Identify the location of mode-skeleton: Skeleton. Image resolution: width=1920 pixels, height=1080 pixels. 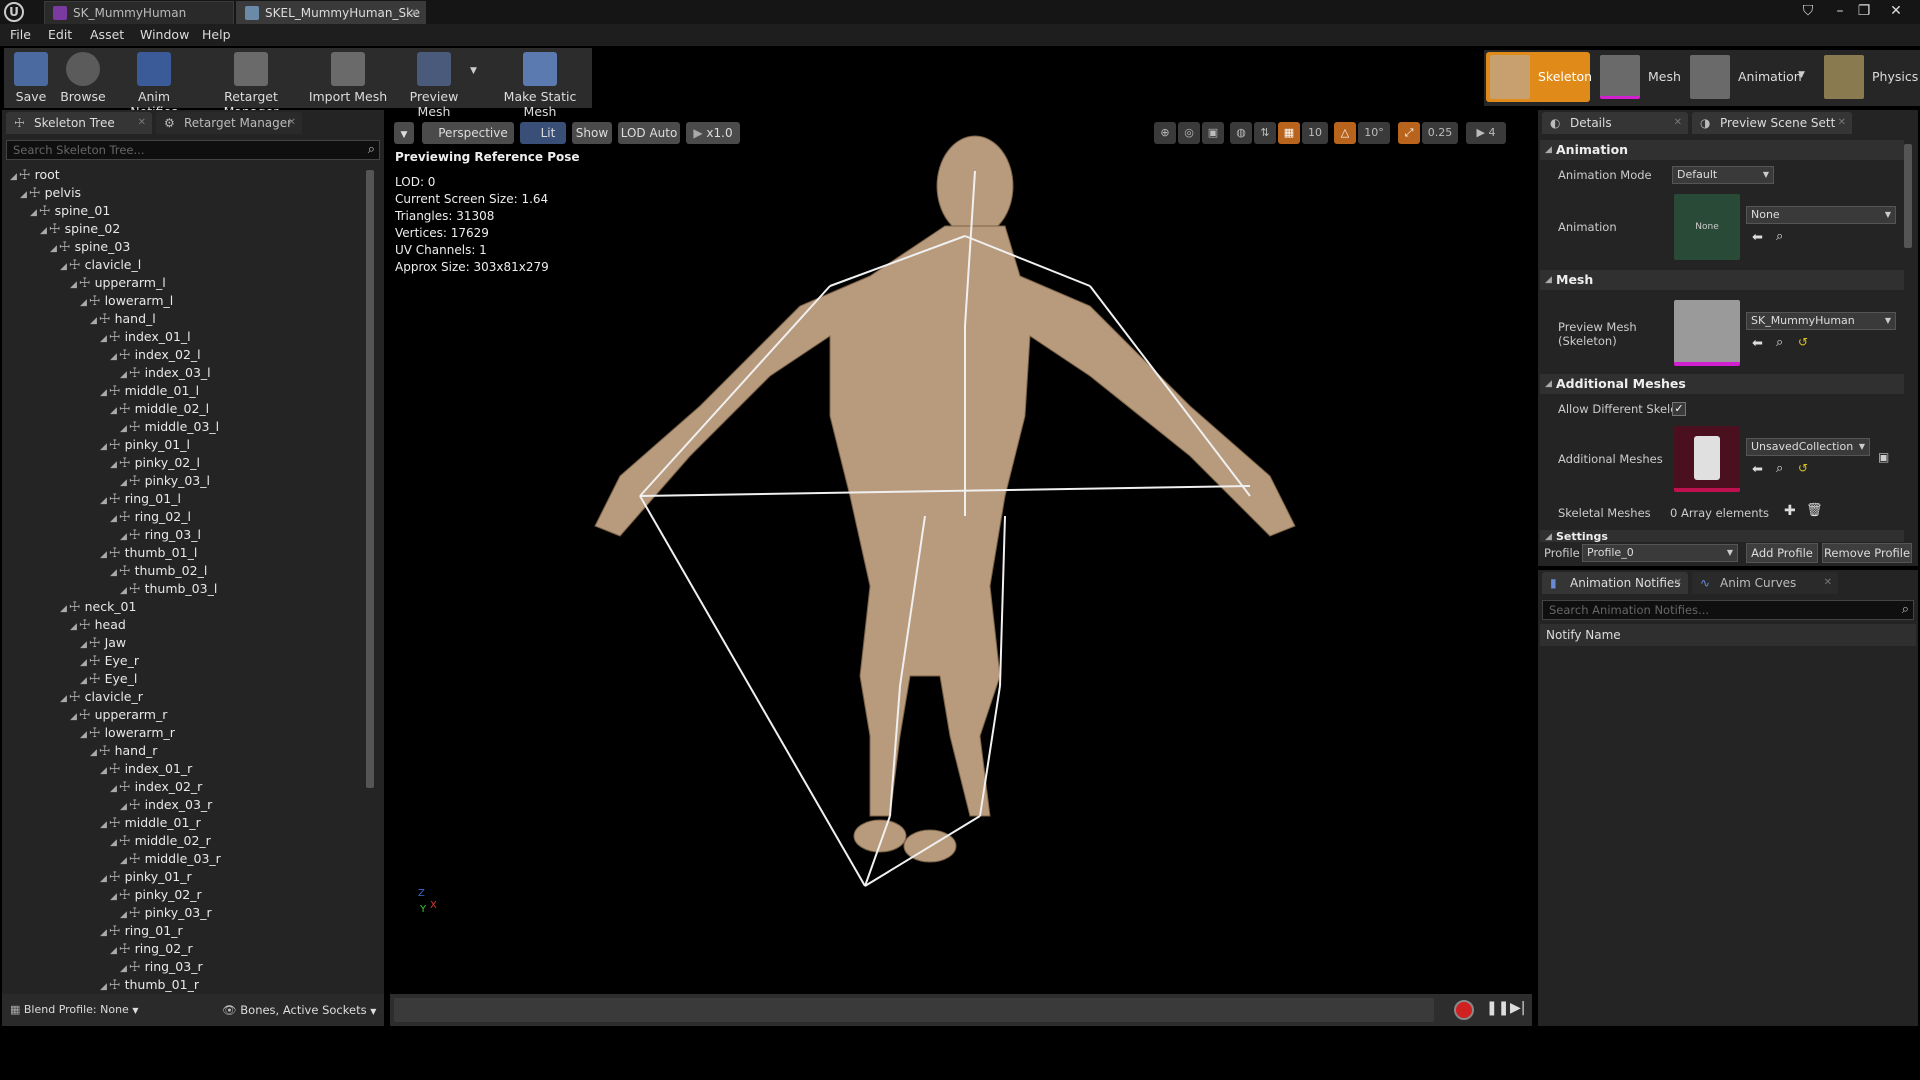
(1539, 77).